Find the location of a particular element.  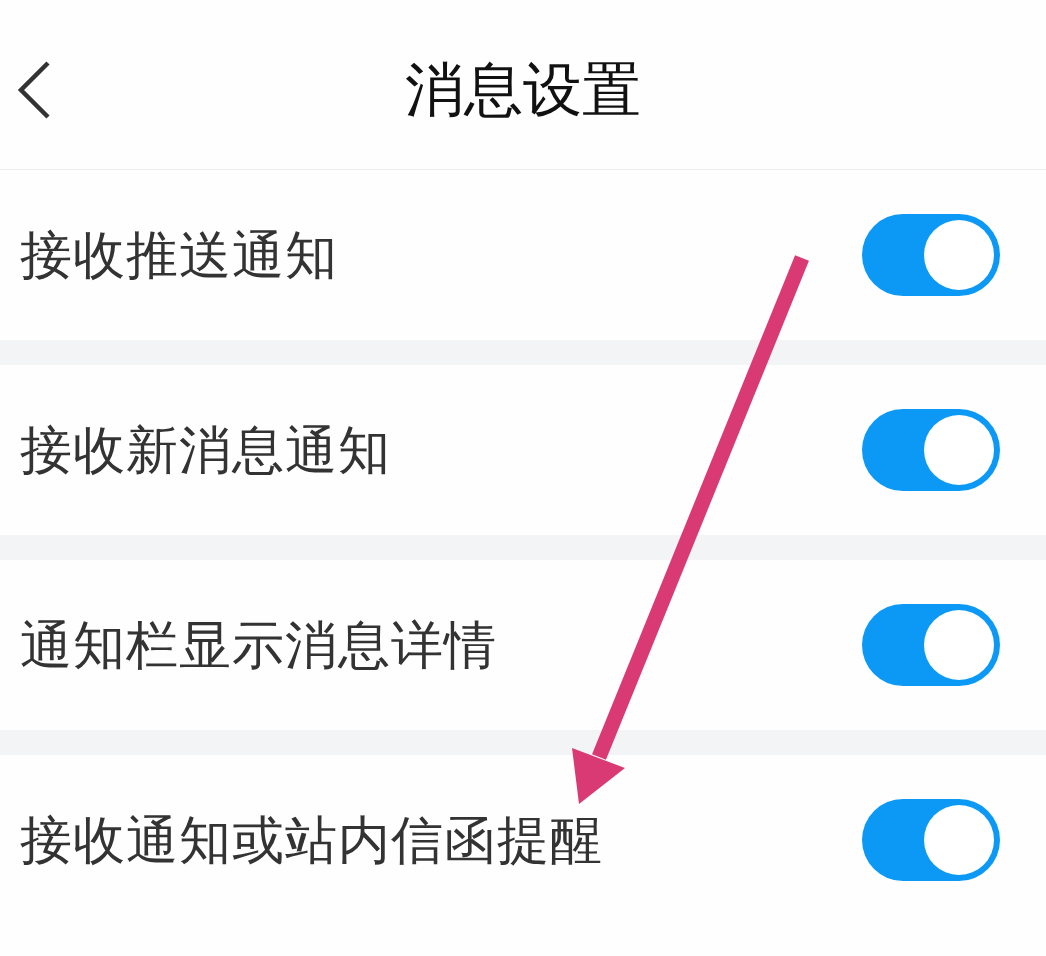

setting-label: 接收推送通知 is located at coordinates (179, 255).